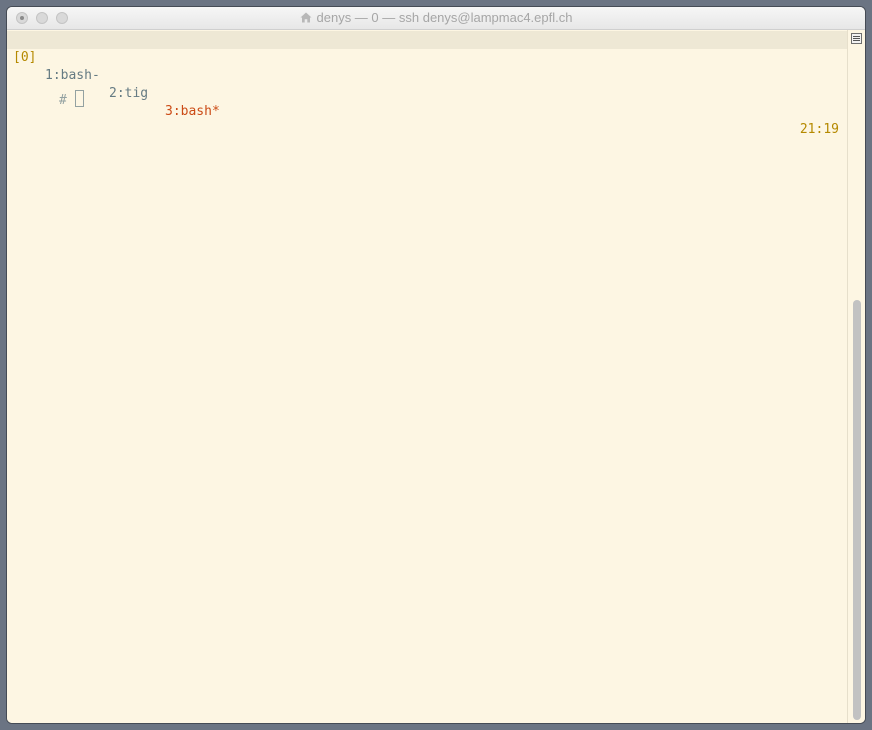 The width and height of the screenshot is (872, 730). Describe the element at coordinates (857, 510) in the screenshot. I see `scrollbar-thumb` at that location.